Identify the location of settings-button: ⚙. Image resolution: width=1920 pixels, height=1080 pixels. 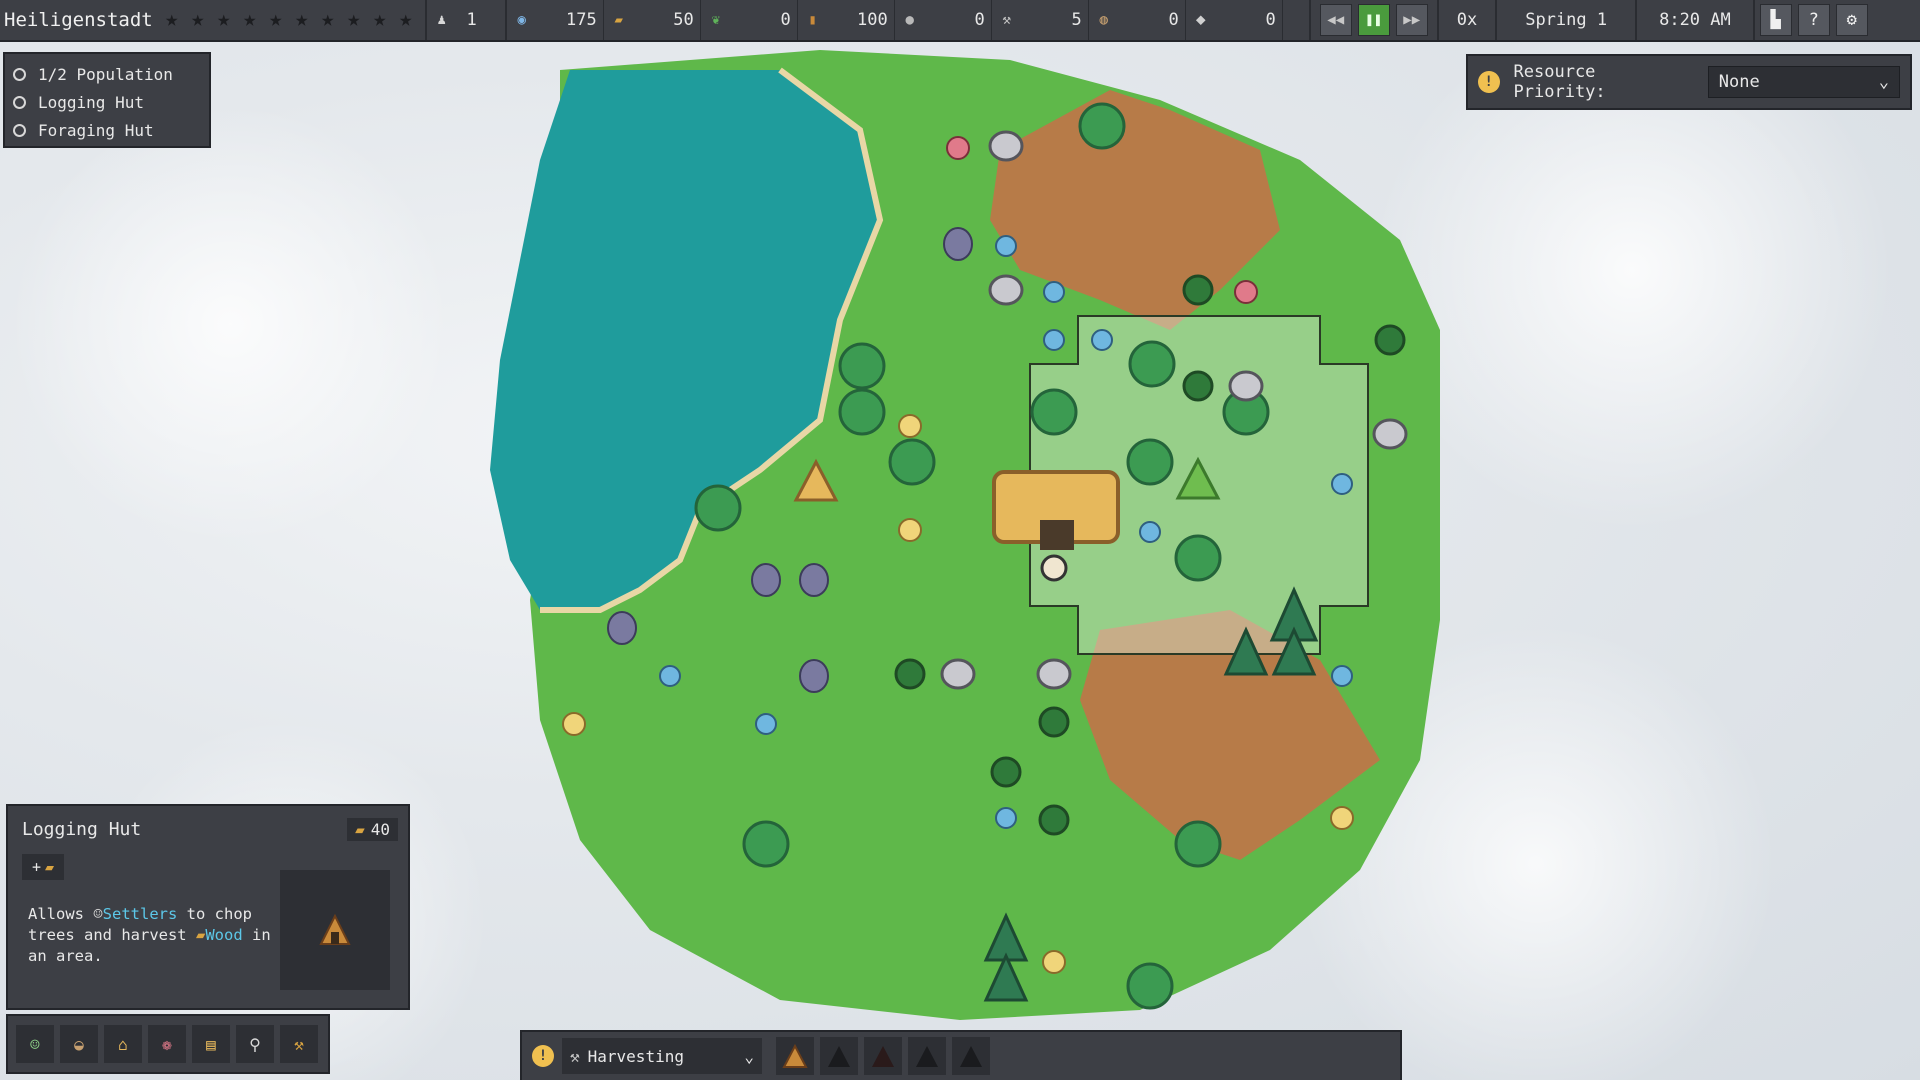
(1851, 20).